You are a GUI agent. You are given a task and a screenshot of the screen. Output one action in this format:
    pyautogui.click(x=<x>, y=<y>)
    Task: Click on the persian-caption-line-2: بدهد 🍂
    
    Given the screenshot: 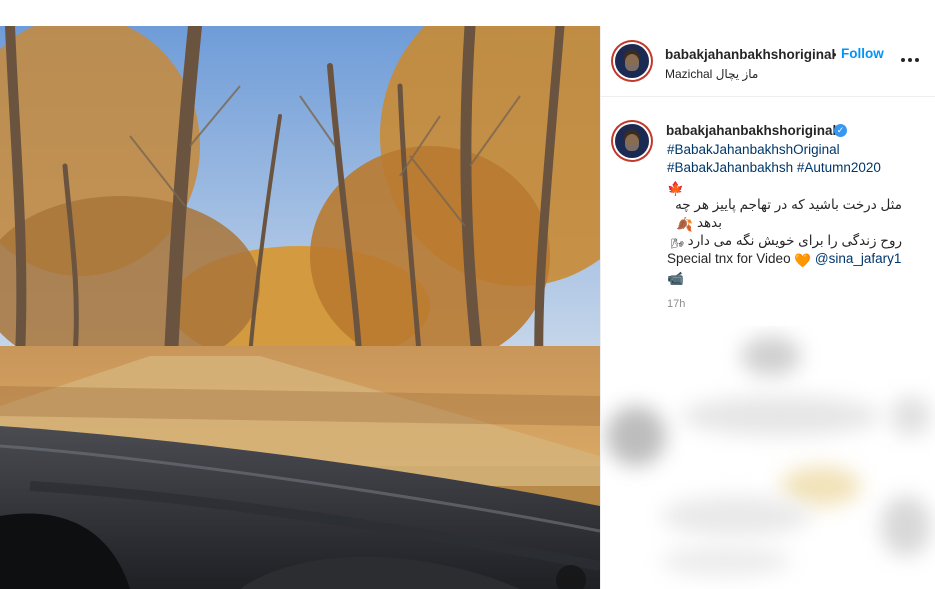 What is the action you would take?
    pyautogui.click(x=699, y=224)
    